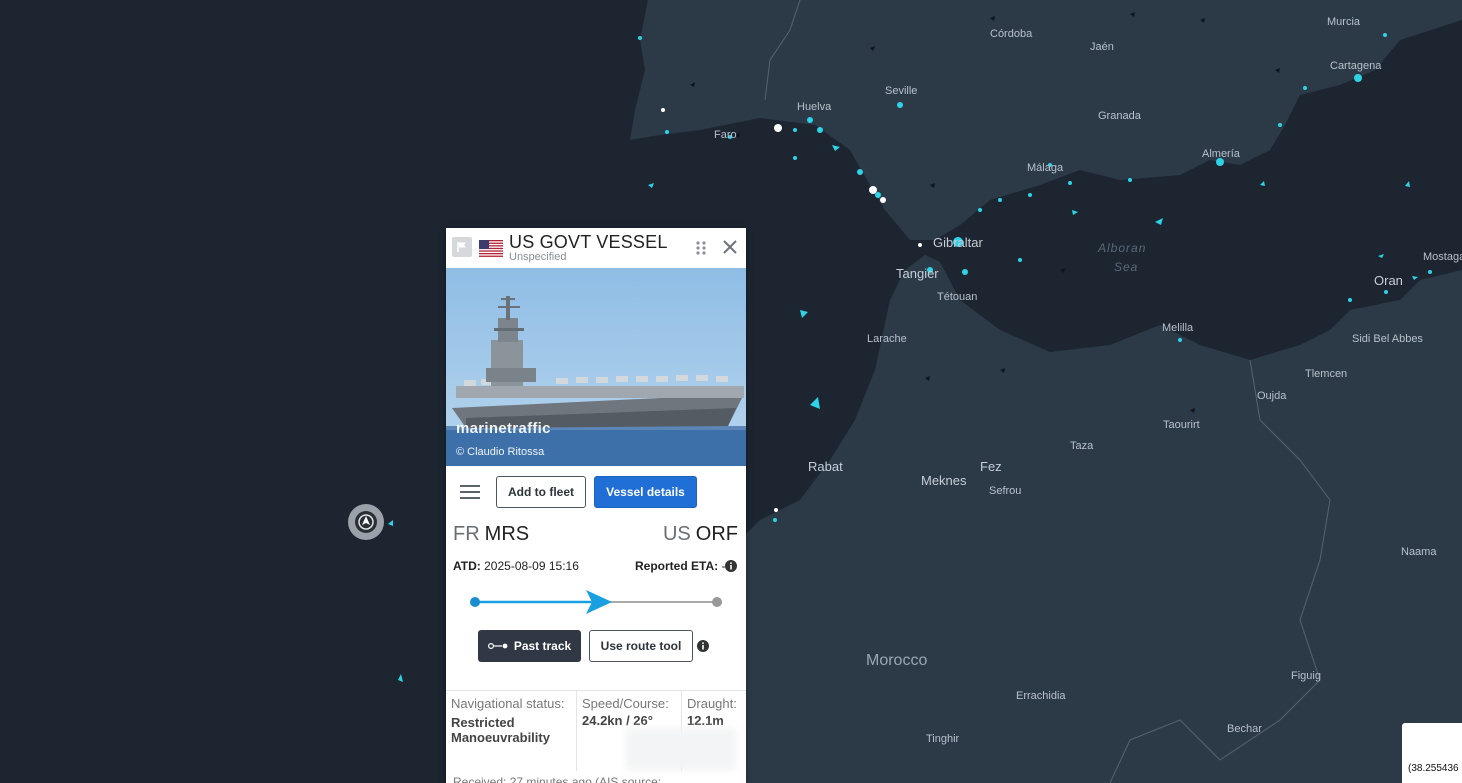  What do you see at coordinates (1011, 34) in the screenshot?
I see `label-cordoba: Córdoba` at bounding box center [1011, 34].